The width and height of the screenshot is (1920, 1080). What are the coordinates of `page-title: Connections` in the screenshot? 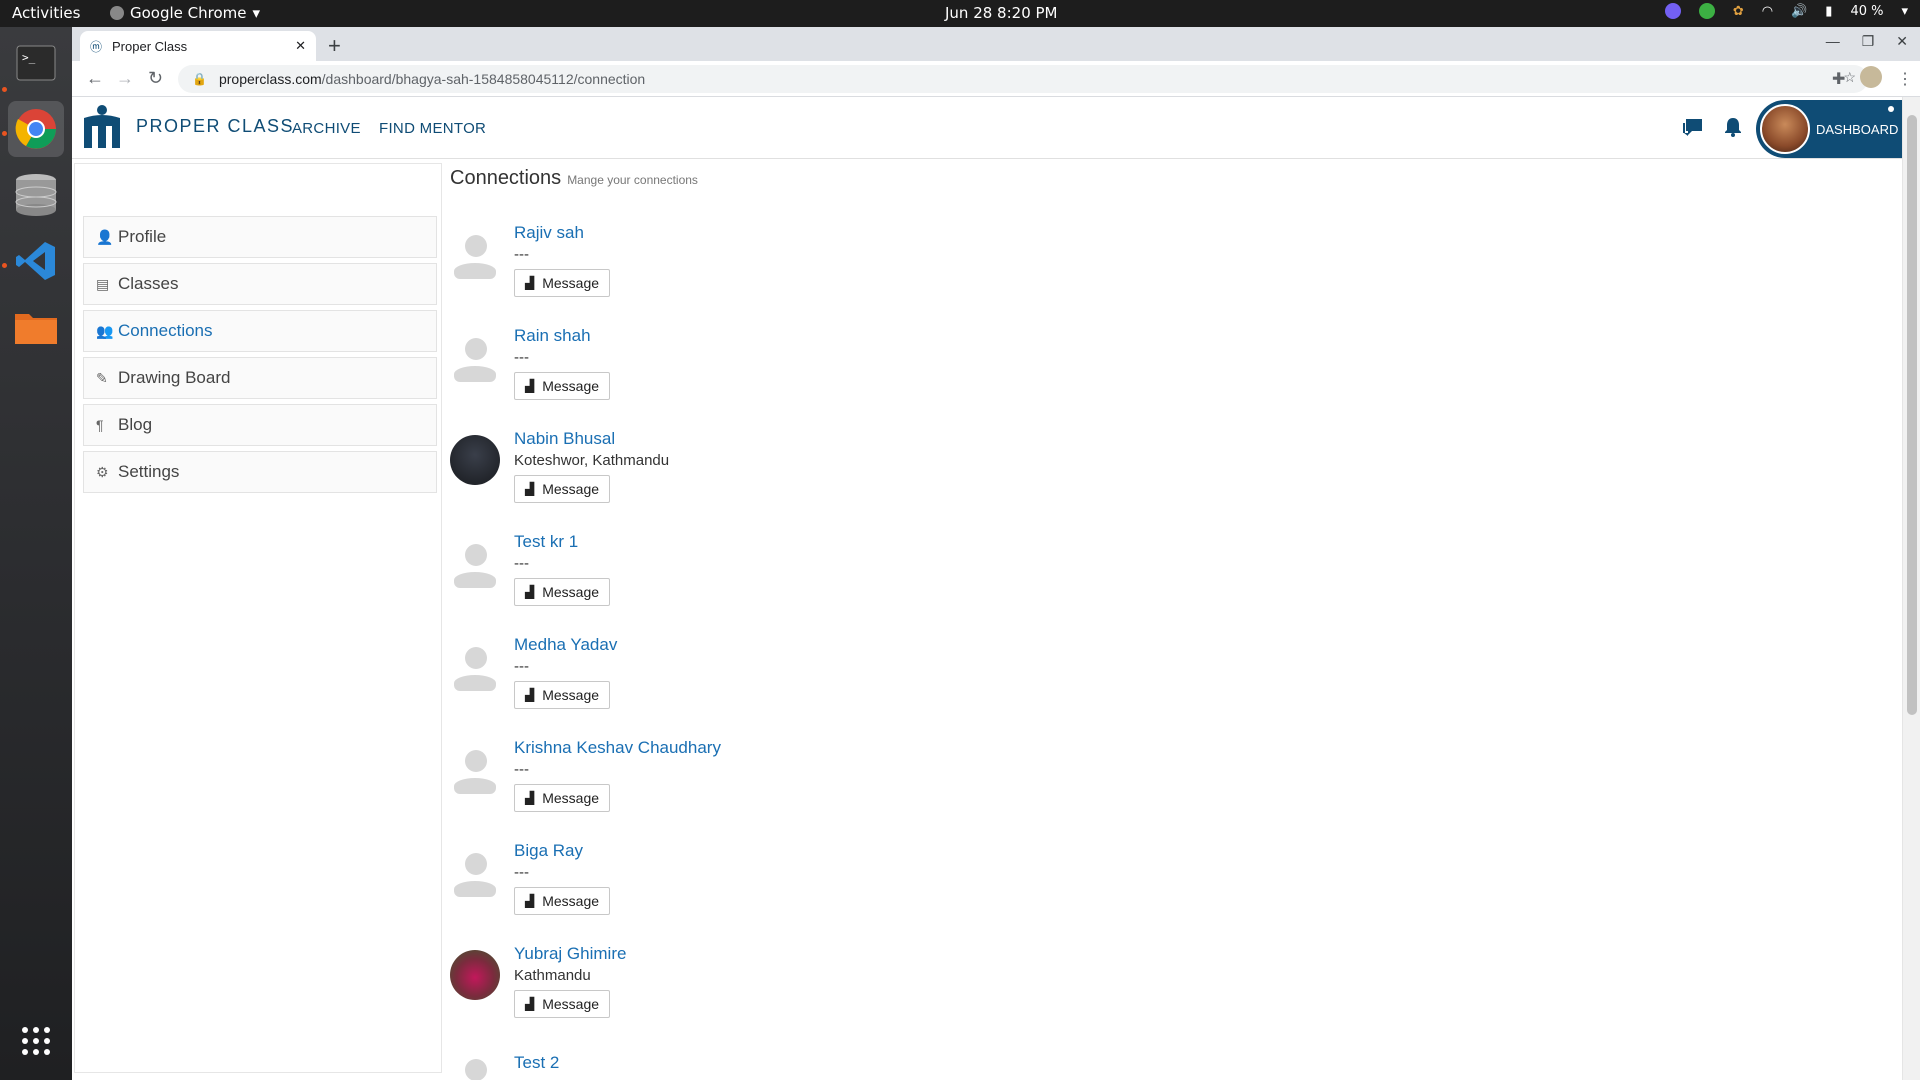 It's located at (506, 178).